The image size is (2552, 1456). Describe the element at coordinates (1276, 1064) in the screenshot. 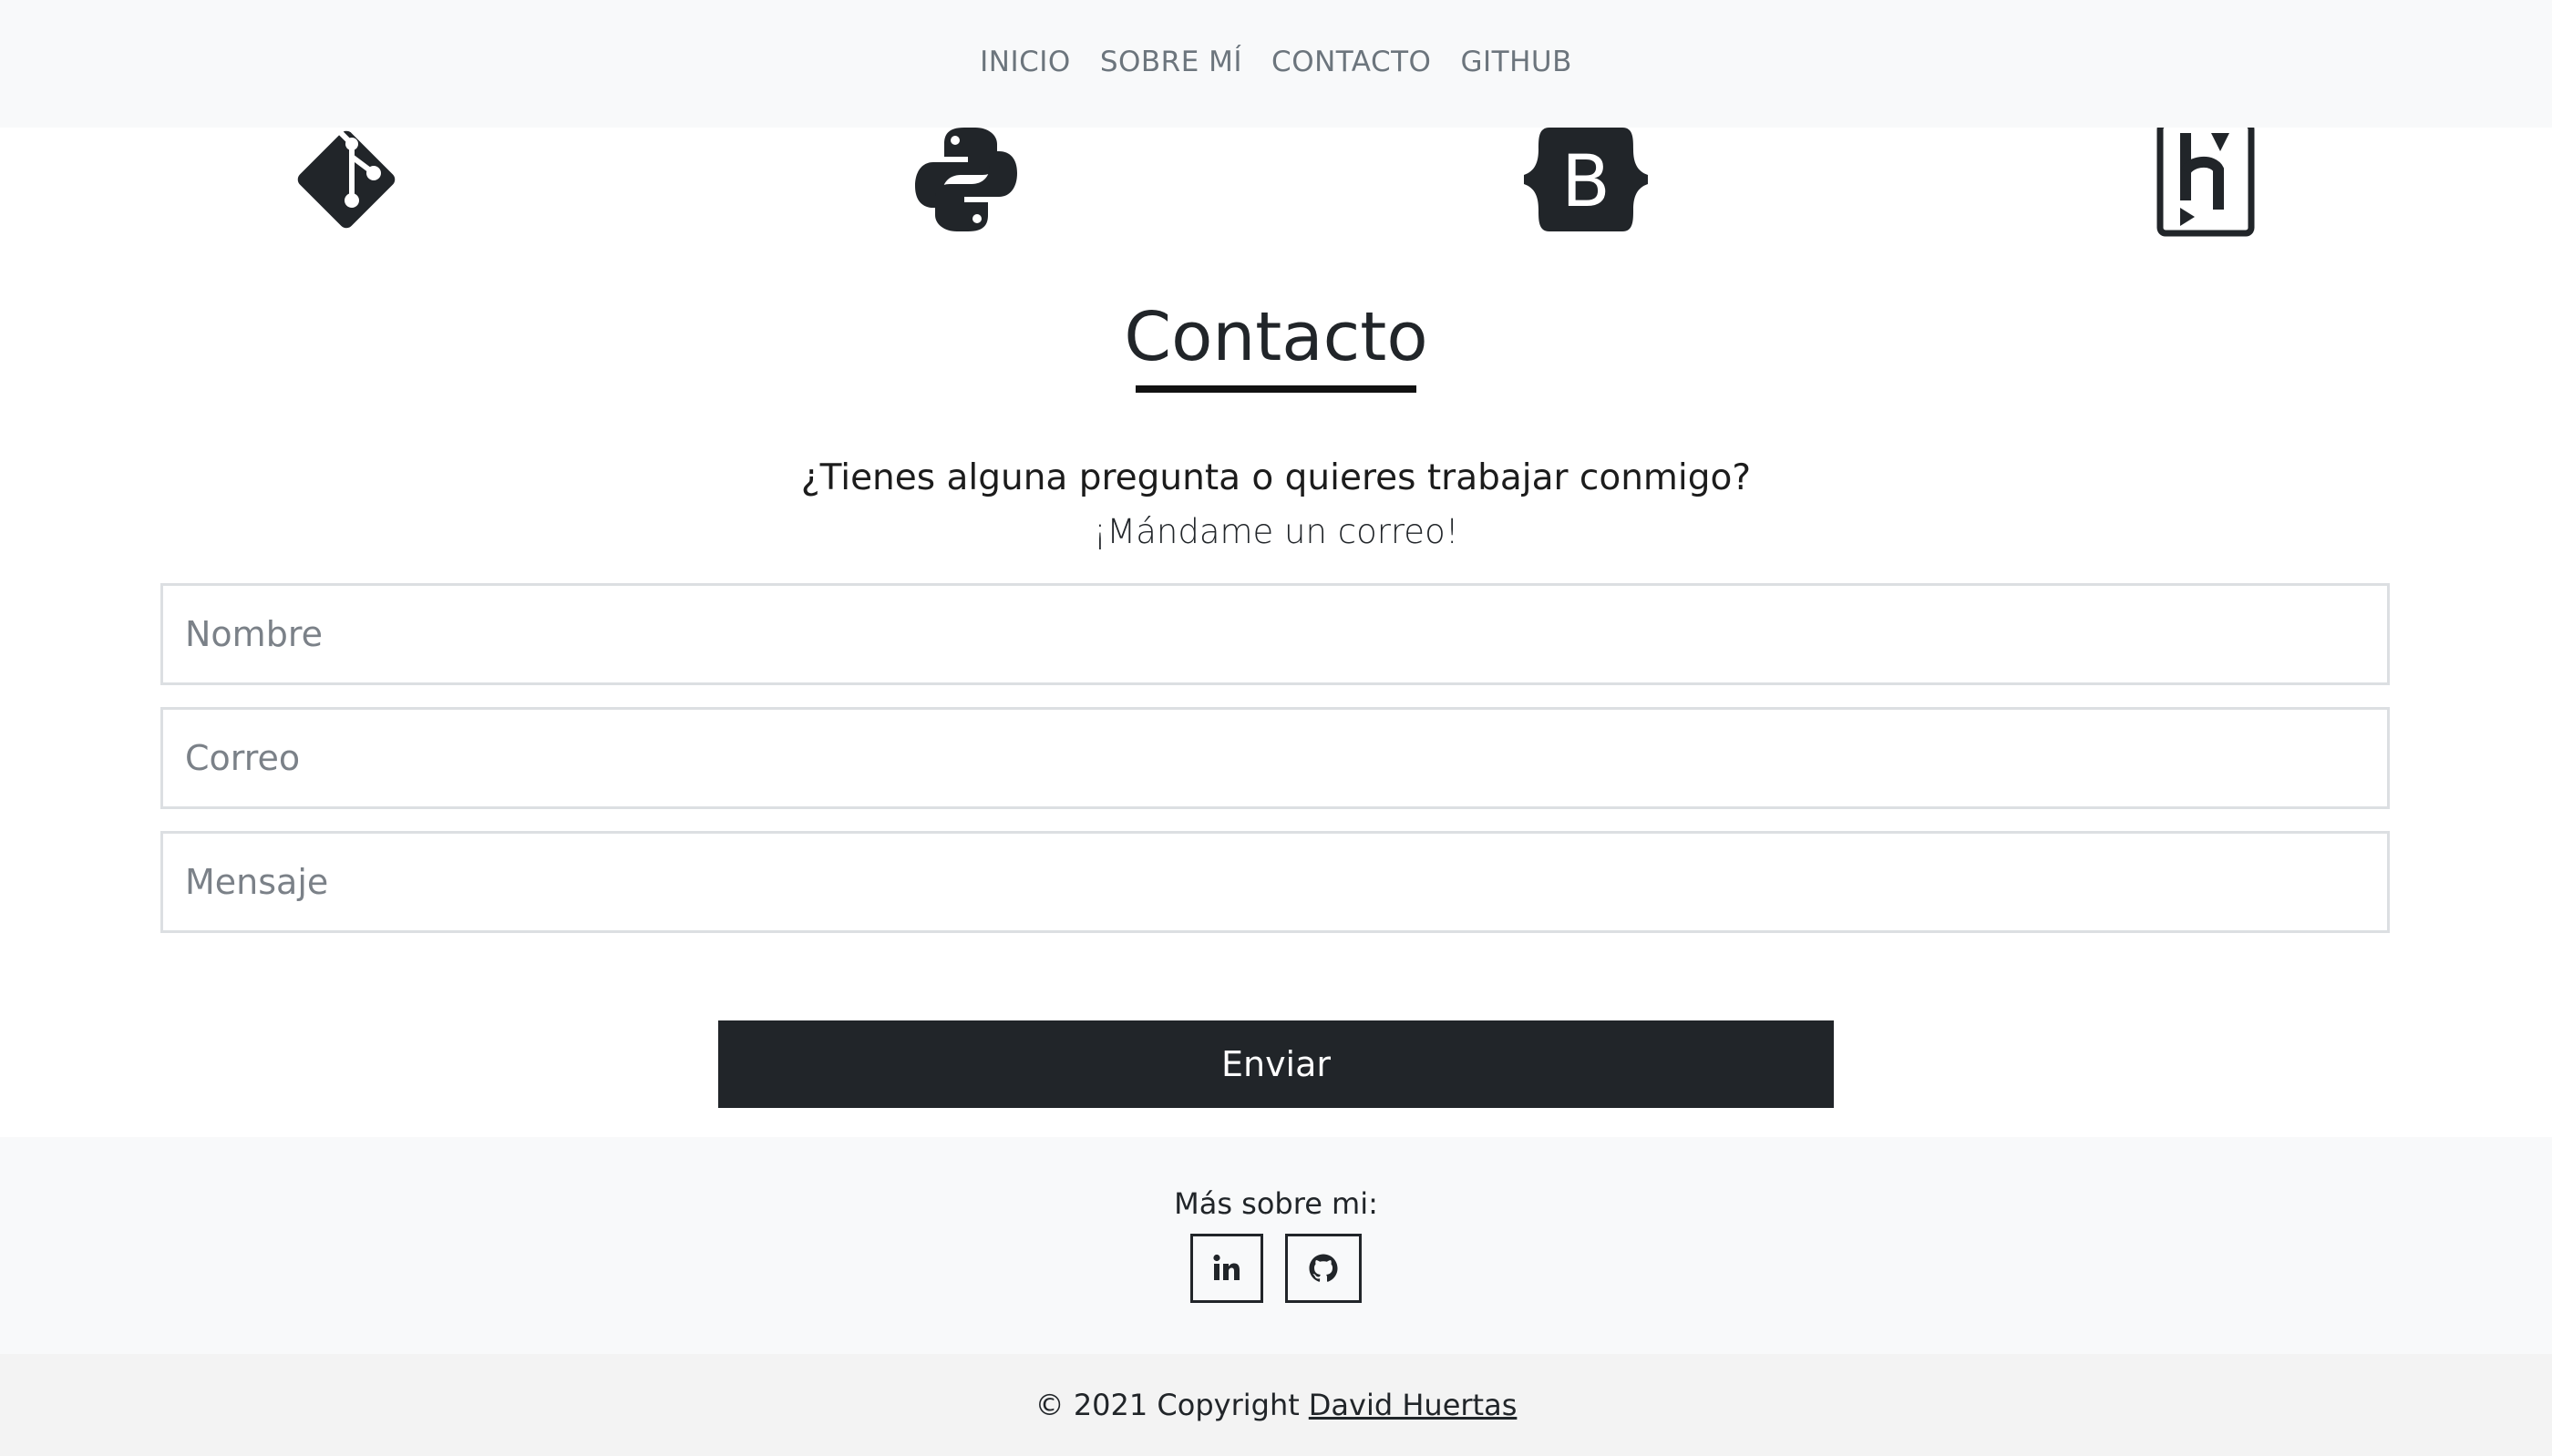

I see `submit-button: Enviar` at that location.